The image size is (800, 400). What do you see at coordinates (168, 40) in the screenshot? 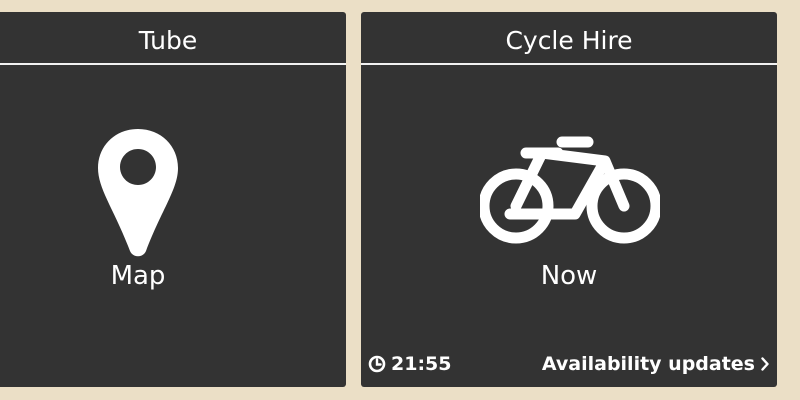
I see `tube-tile-title: Tube` at bounding box center [168, 40].